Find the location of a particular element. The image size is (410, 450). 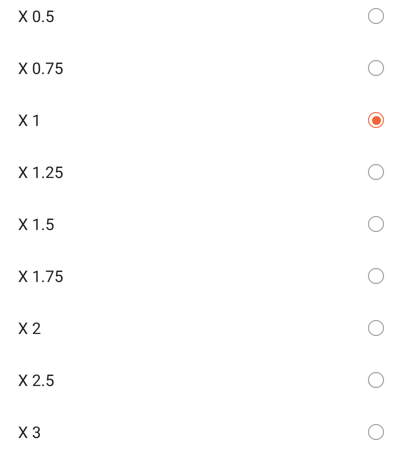

option-label: X 0.75 is located at coordinates (41, 68).